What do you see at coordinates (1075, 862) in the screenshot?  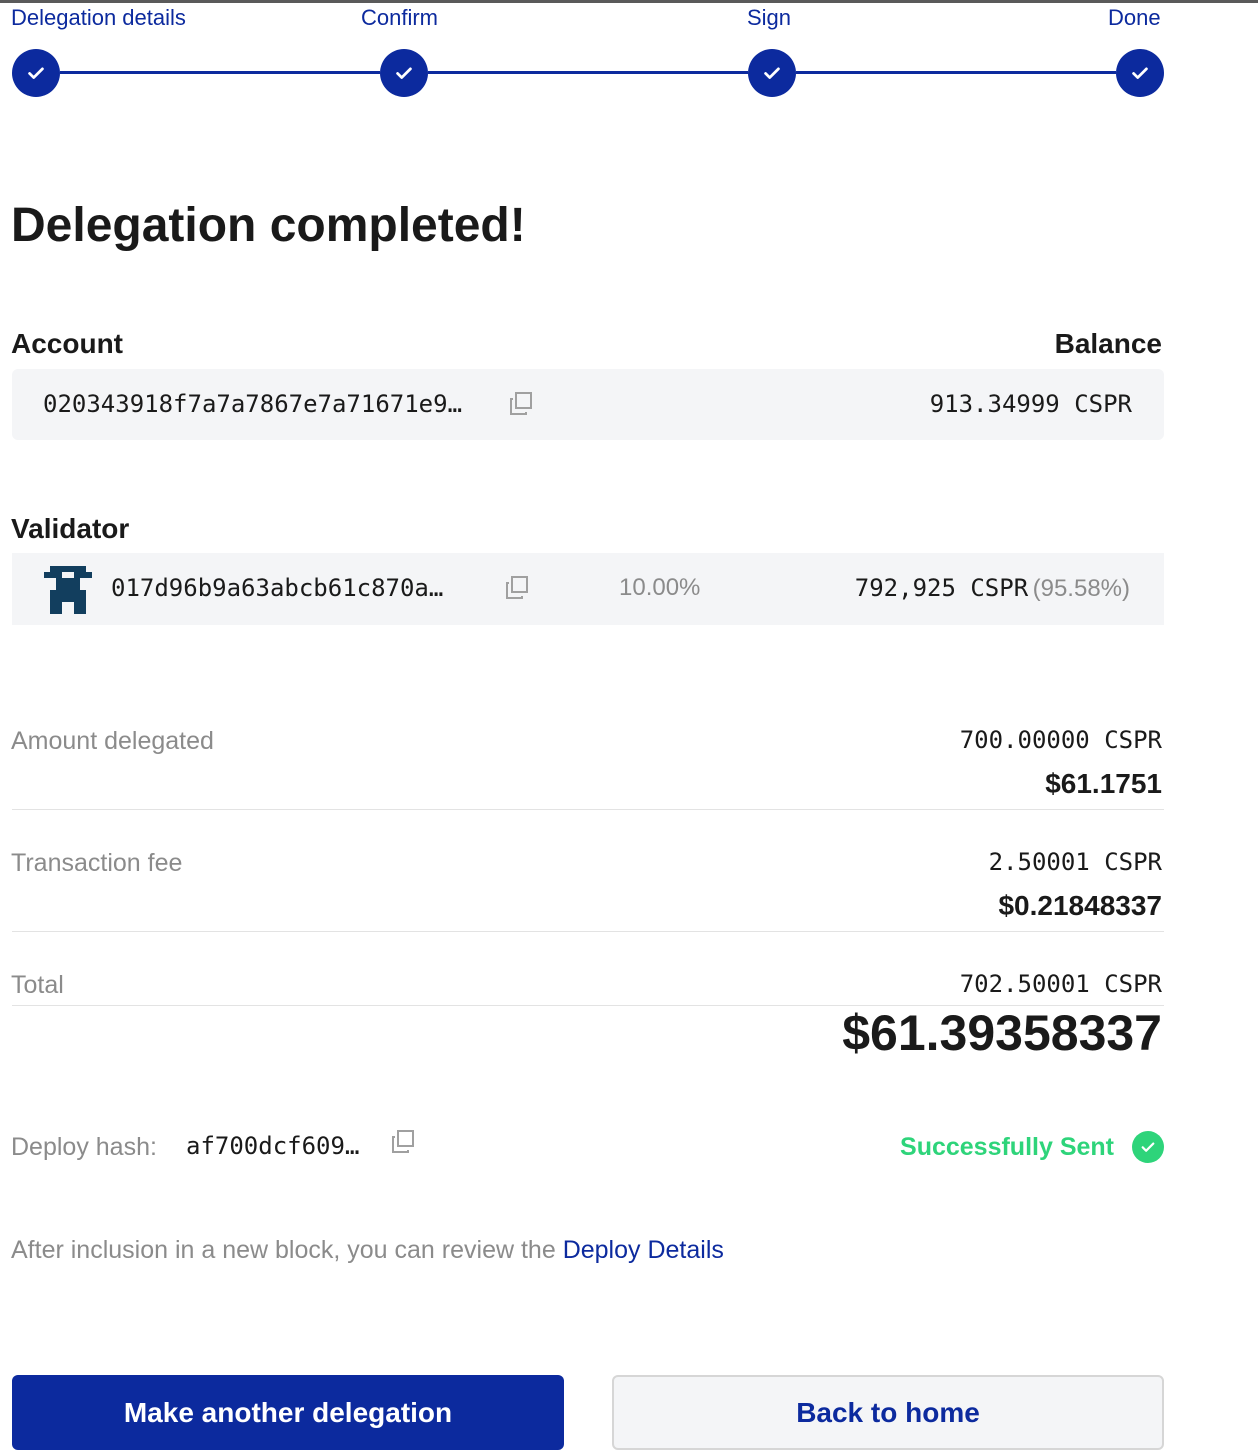 I see `transaction-fee-cspr: 2.50001 CSPR` at bounding box center [1075, 862].